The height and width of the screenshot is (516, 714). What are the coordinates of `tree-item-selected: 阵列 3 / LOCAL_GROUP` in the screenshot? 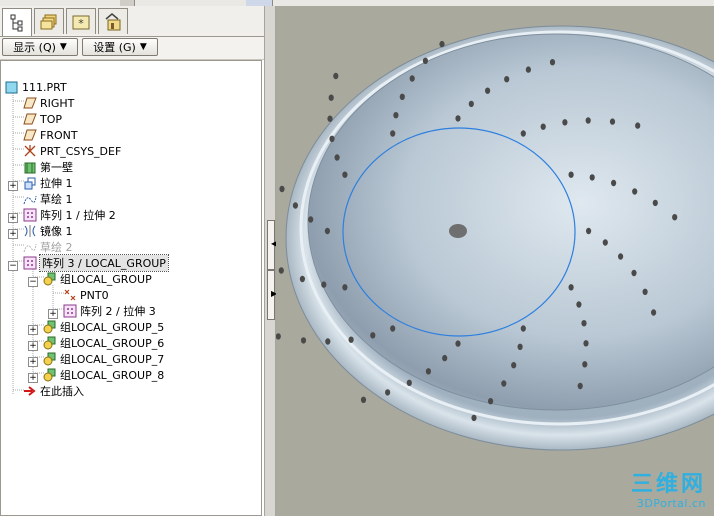 It's located at (96, 263).